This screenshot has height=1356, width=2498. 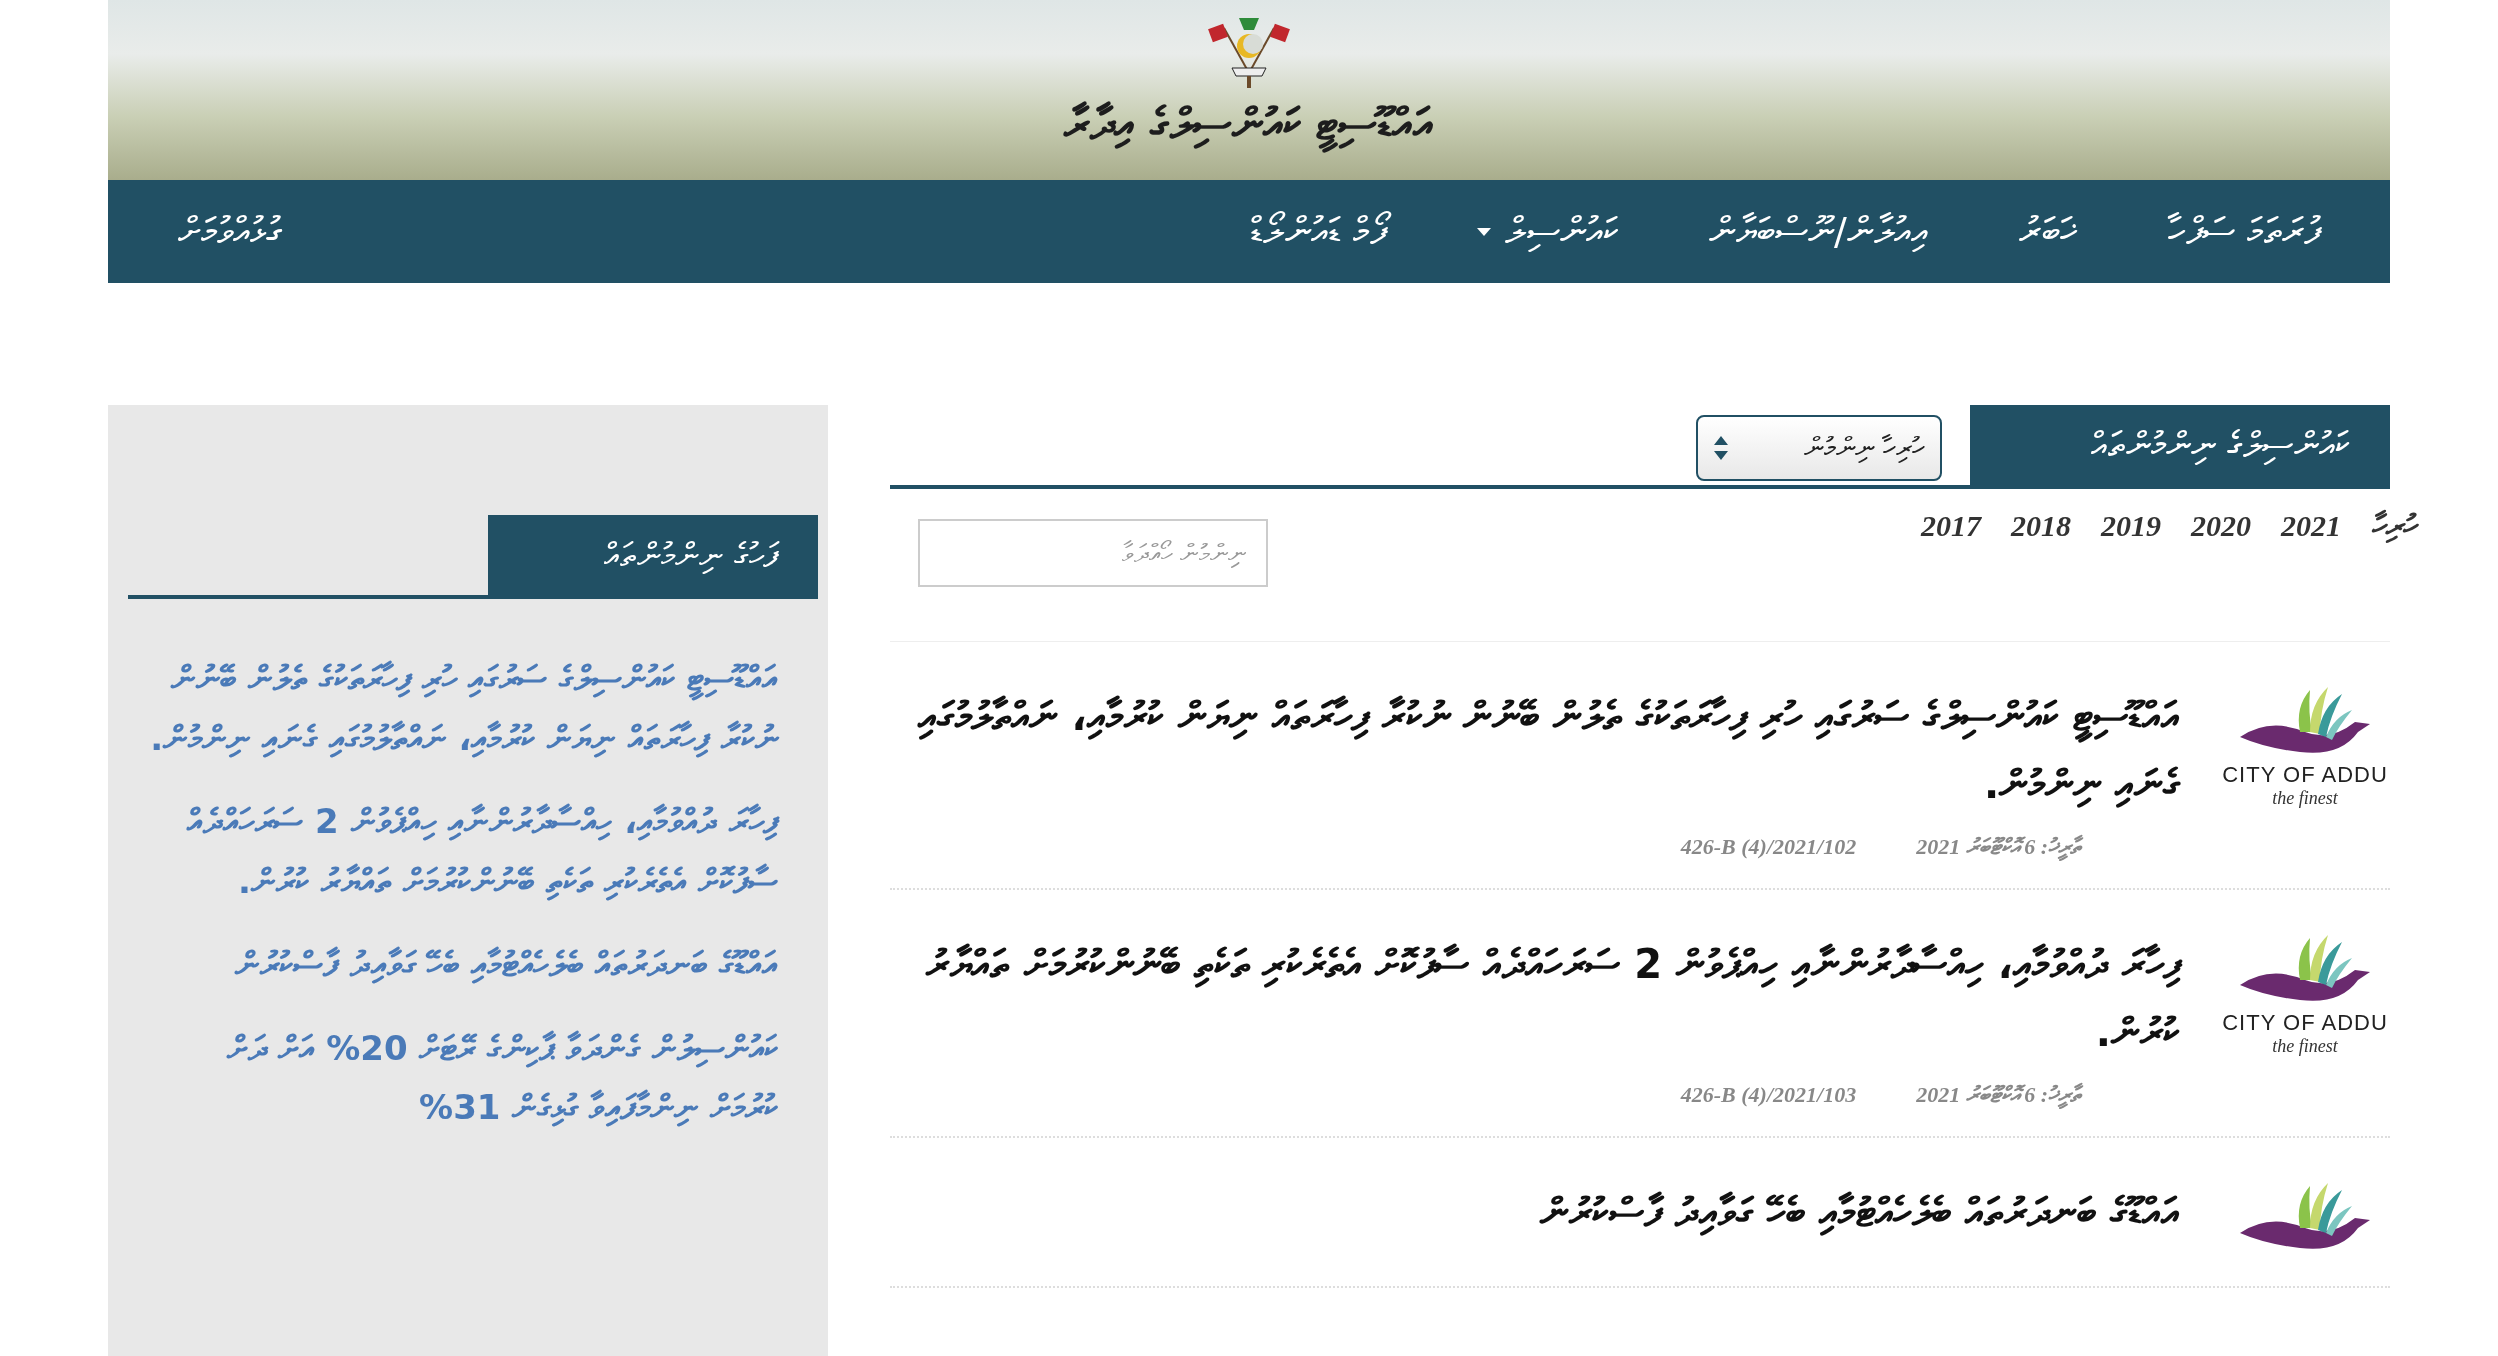 What do you see at coordinates (2131, 526) in the screenshot?
I see `year-filter-link: 2019` at bounding box center [2131, 526].